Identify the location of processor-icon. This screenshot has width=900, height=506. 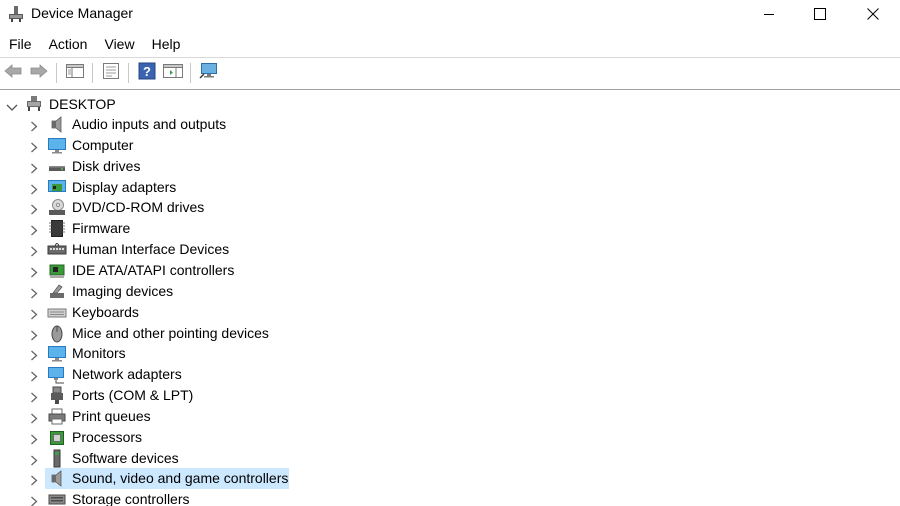
(57, 437).